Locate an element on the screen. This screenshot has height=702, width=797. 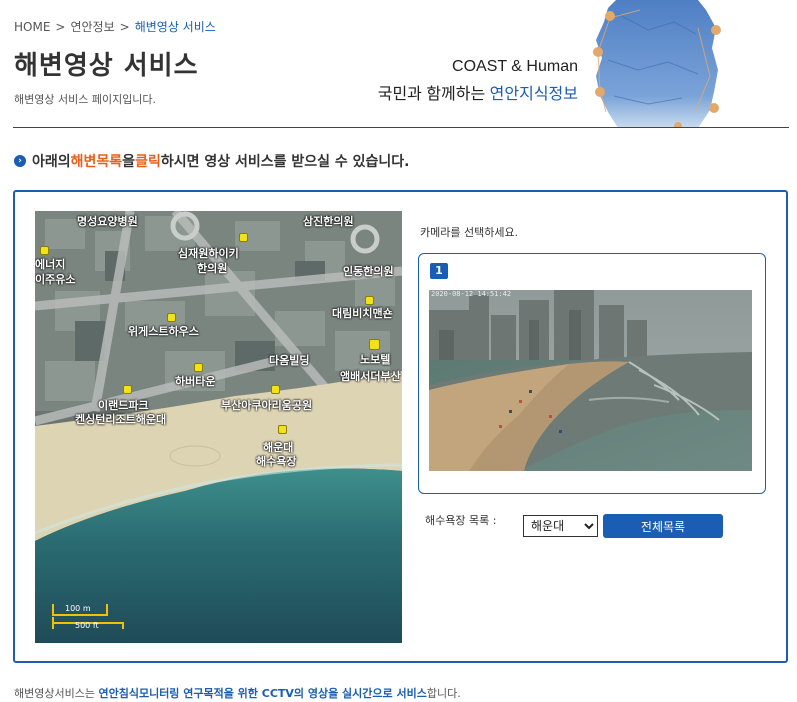
brand-korean-prefix: 국민과 함께하는 is located at coordinates (433, 94).